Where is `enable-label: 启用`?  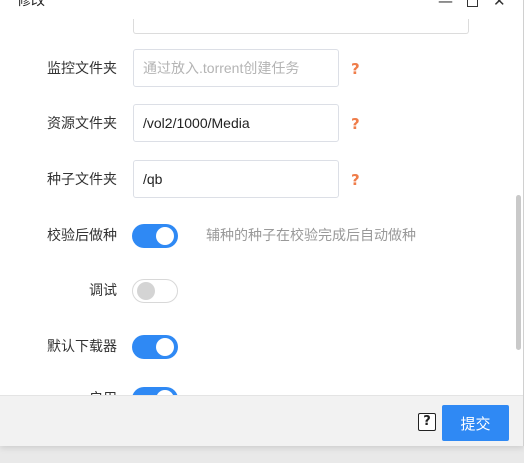
enable-label: 启用 is located at coordinates (103, 387).